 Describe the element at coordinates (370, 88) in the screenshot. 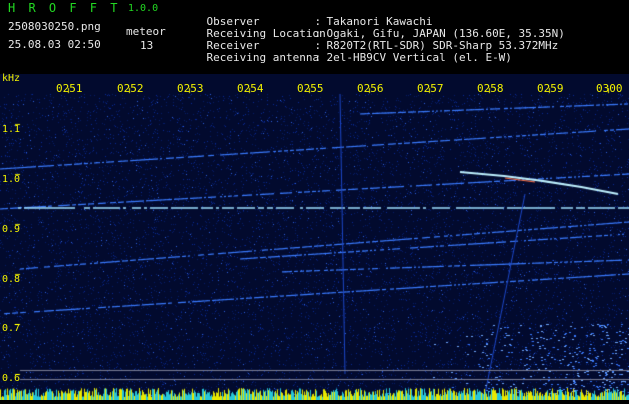

I see `time-tick: 0256` at that location.